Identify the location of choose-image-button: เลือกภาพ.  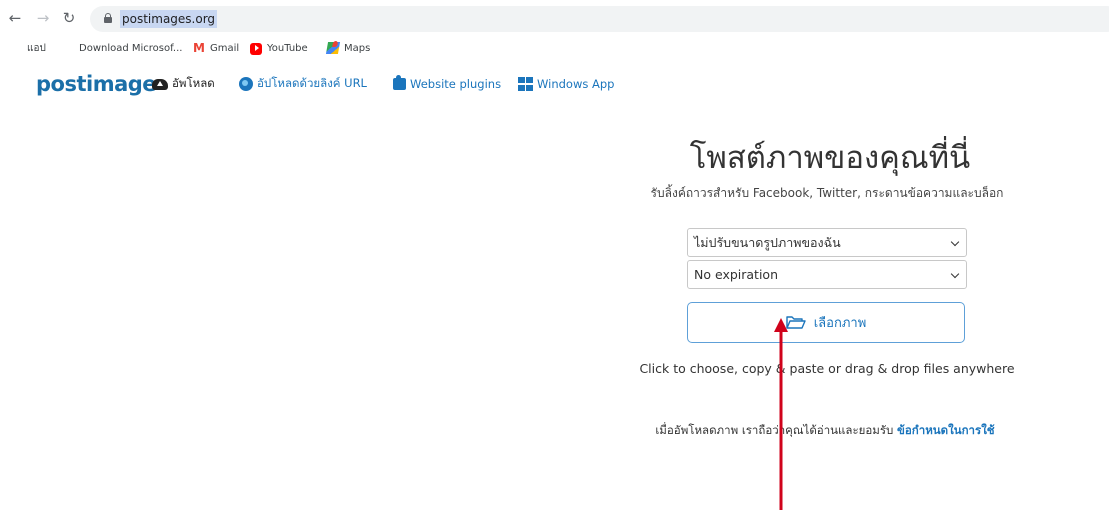
(826, 322).